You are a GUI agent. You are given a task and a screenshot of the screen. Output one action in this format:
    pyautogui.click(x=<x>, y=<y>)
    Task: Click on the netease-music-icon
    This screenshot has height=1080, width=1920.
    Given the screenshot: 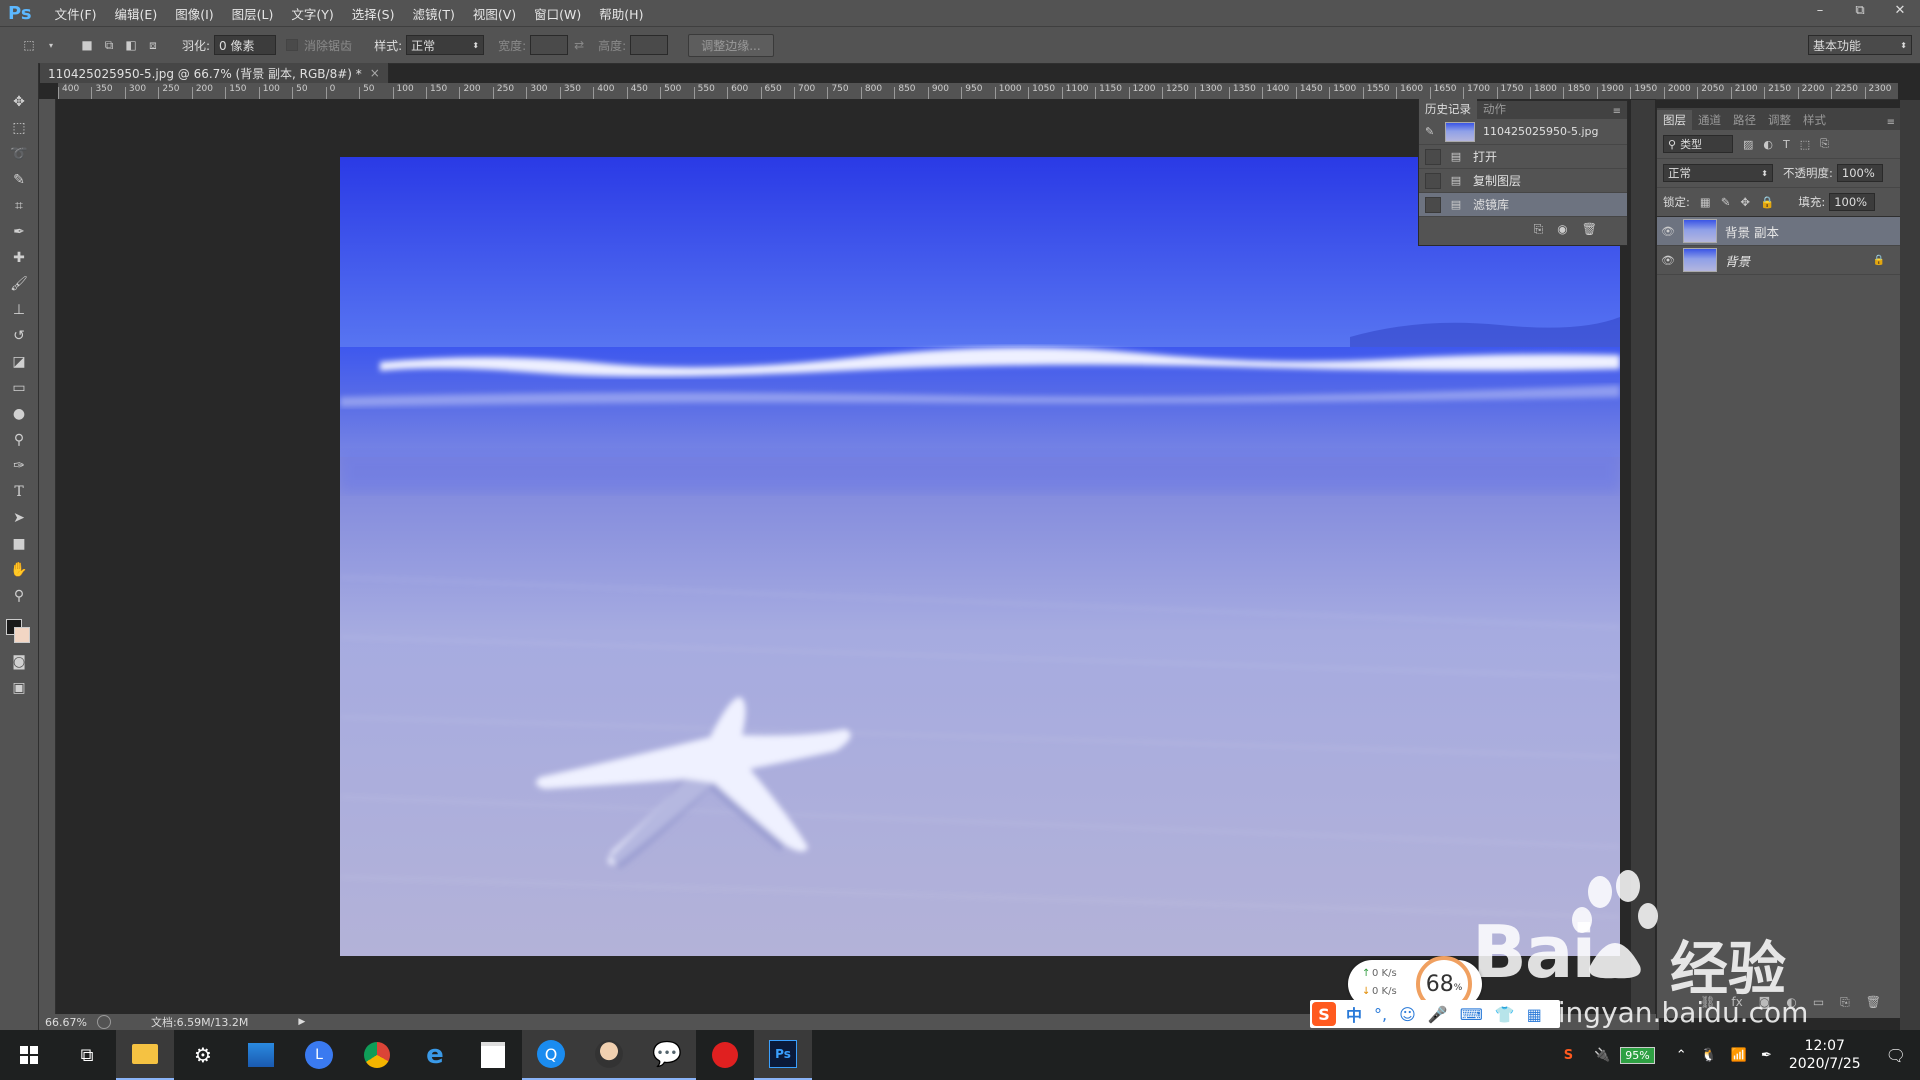 What is the action you would take?
    pyautogui.click(x=725, y=1055)
    